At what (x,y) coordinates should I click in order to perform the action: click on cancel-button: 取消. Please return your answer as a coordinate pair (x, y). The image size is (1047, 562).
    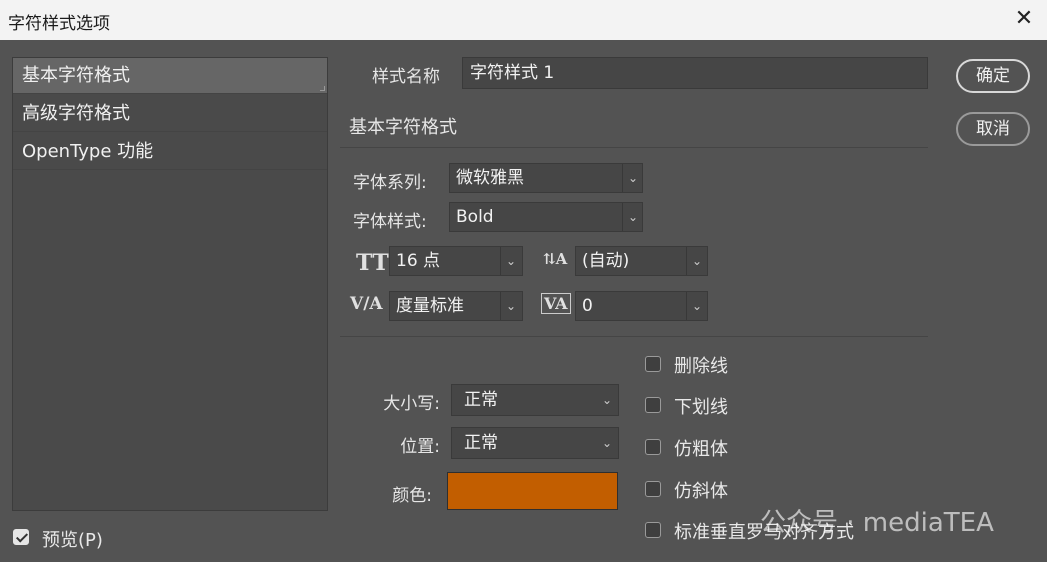
    Looking at the image, I should click on (993, 129).